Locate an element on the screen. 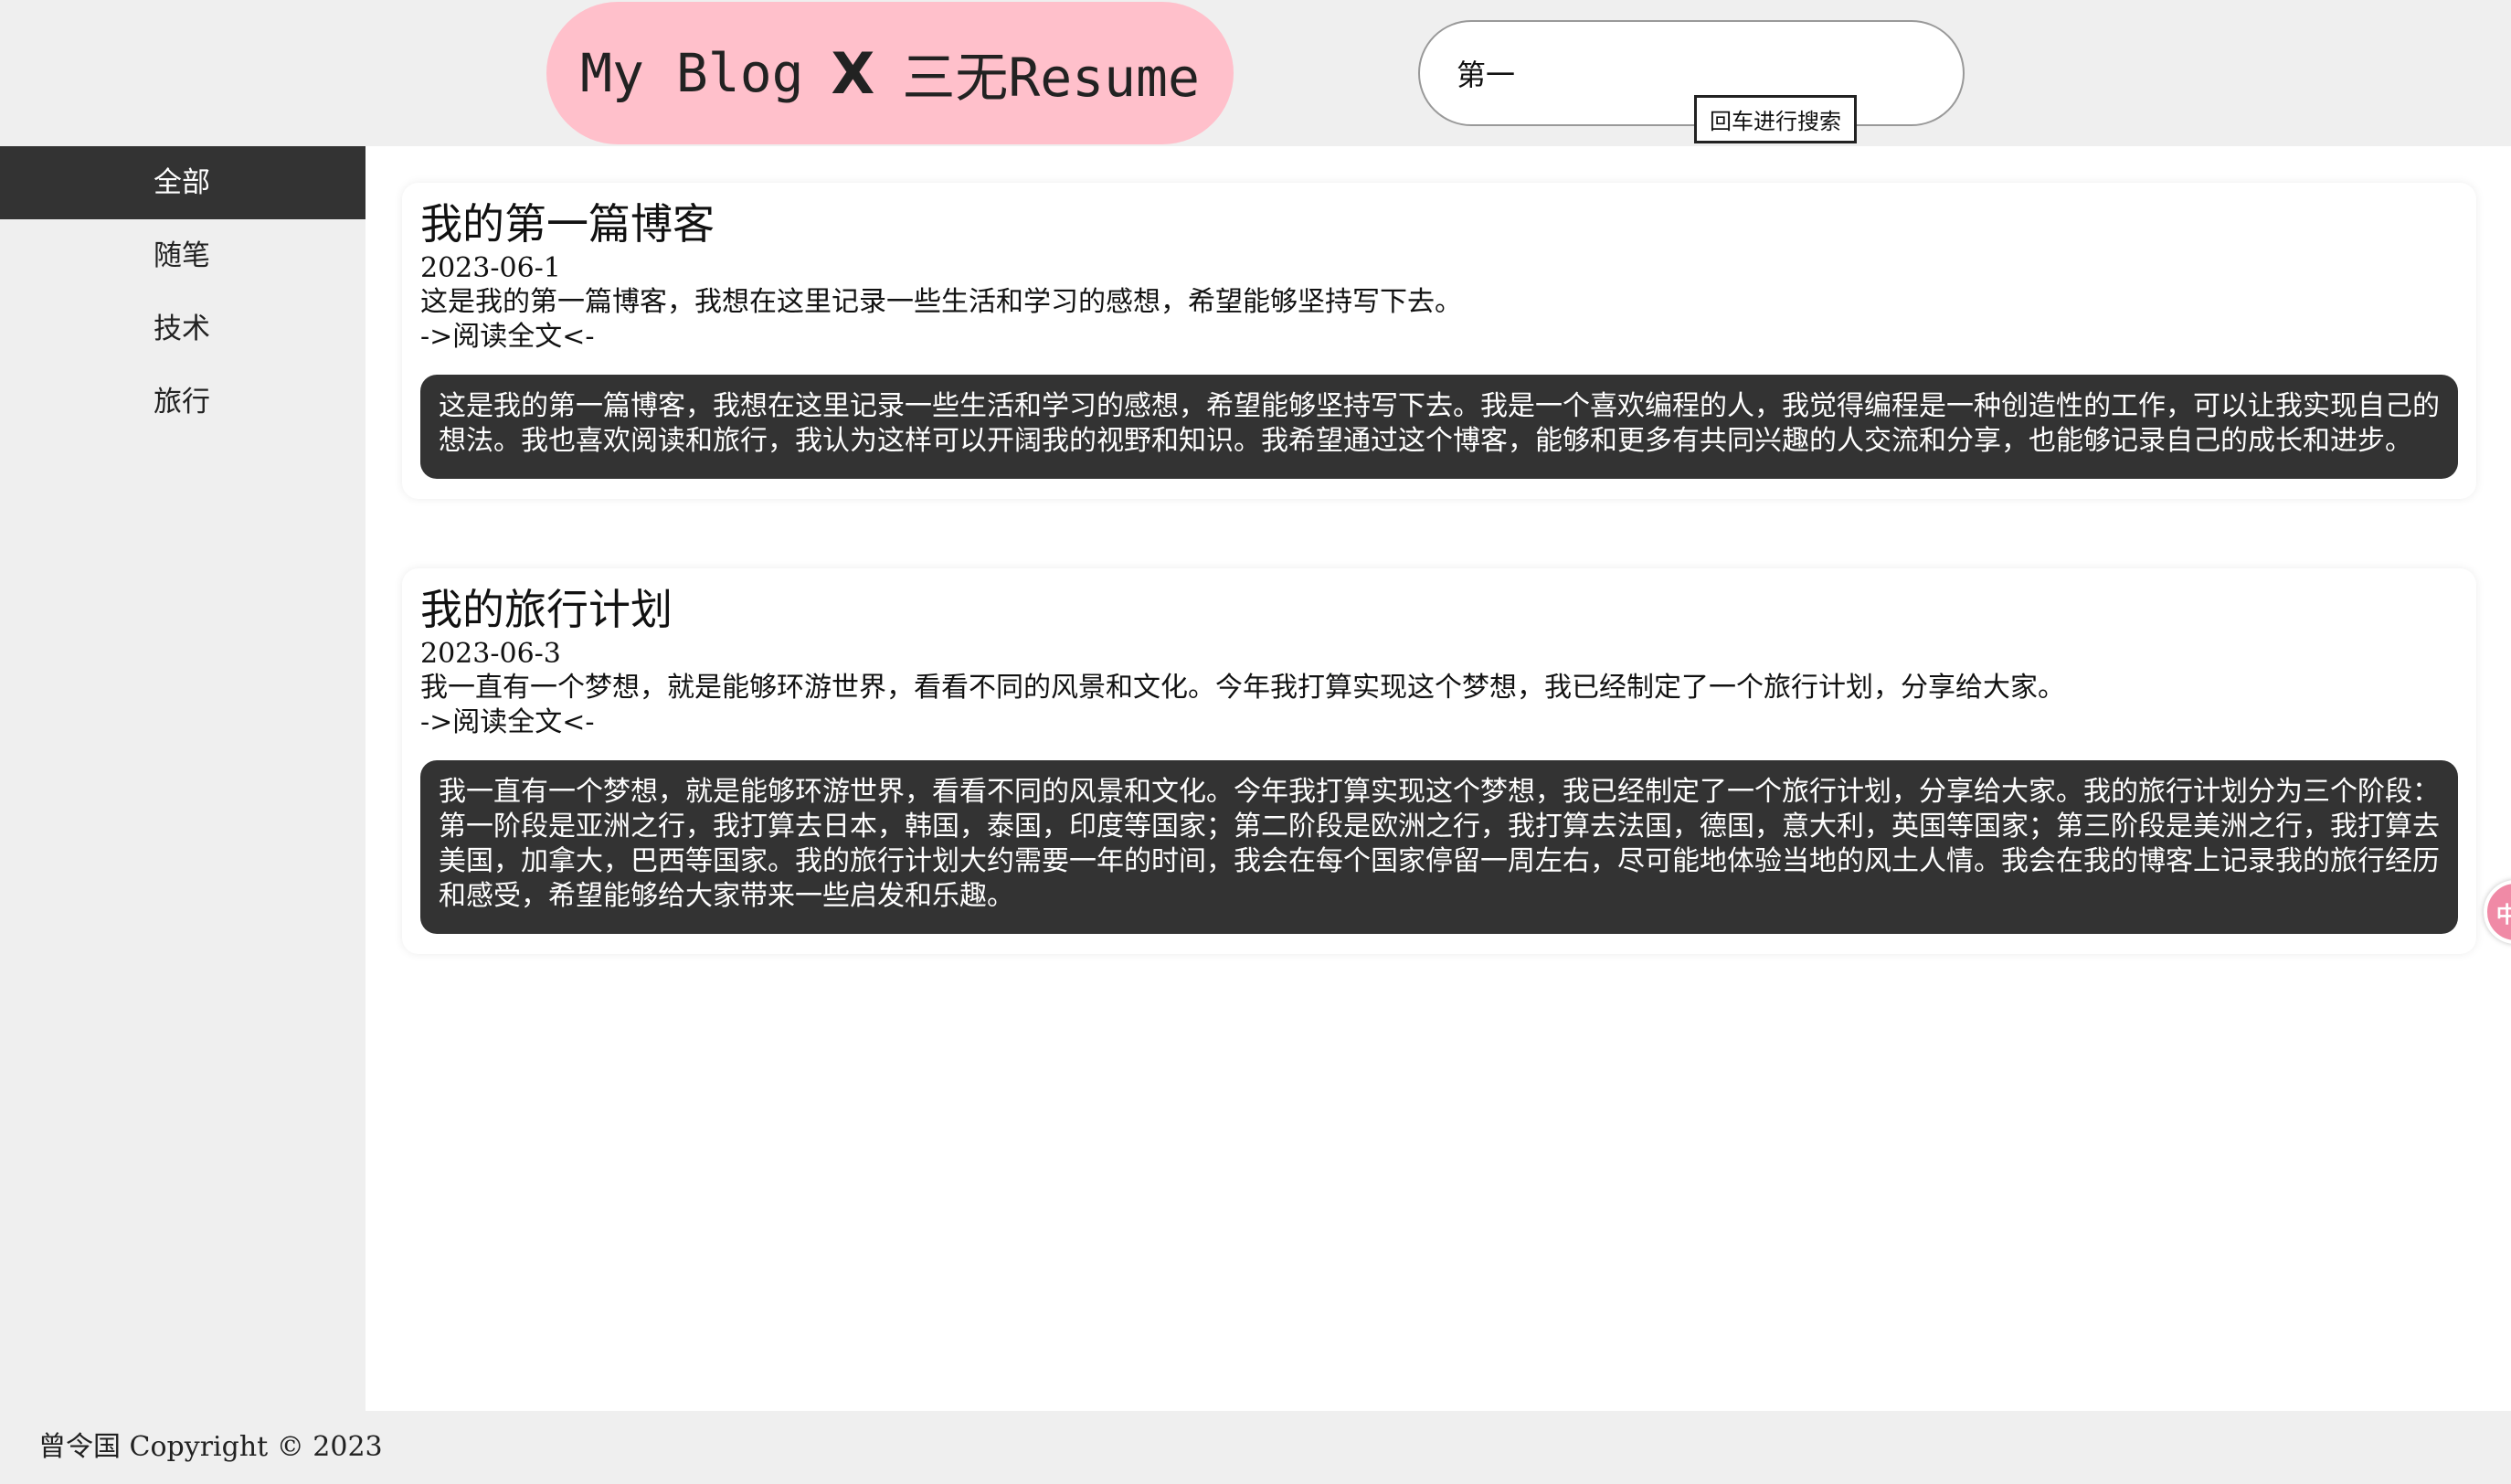 This screenshot has height=1484, width=2511. logo-x: X is located at coordinates (853, 73).